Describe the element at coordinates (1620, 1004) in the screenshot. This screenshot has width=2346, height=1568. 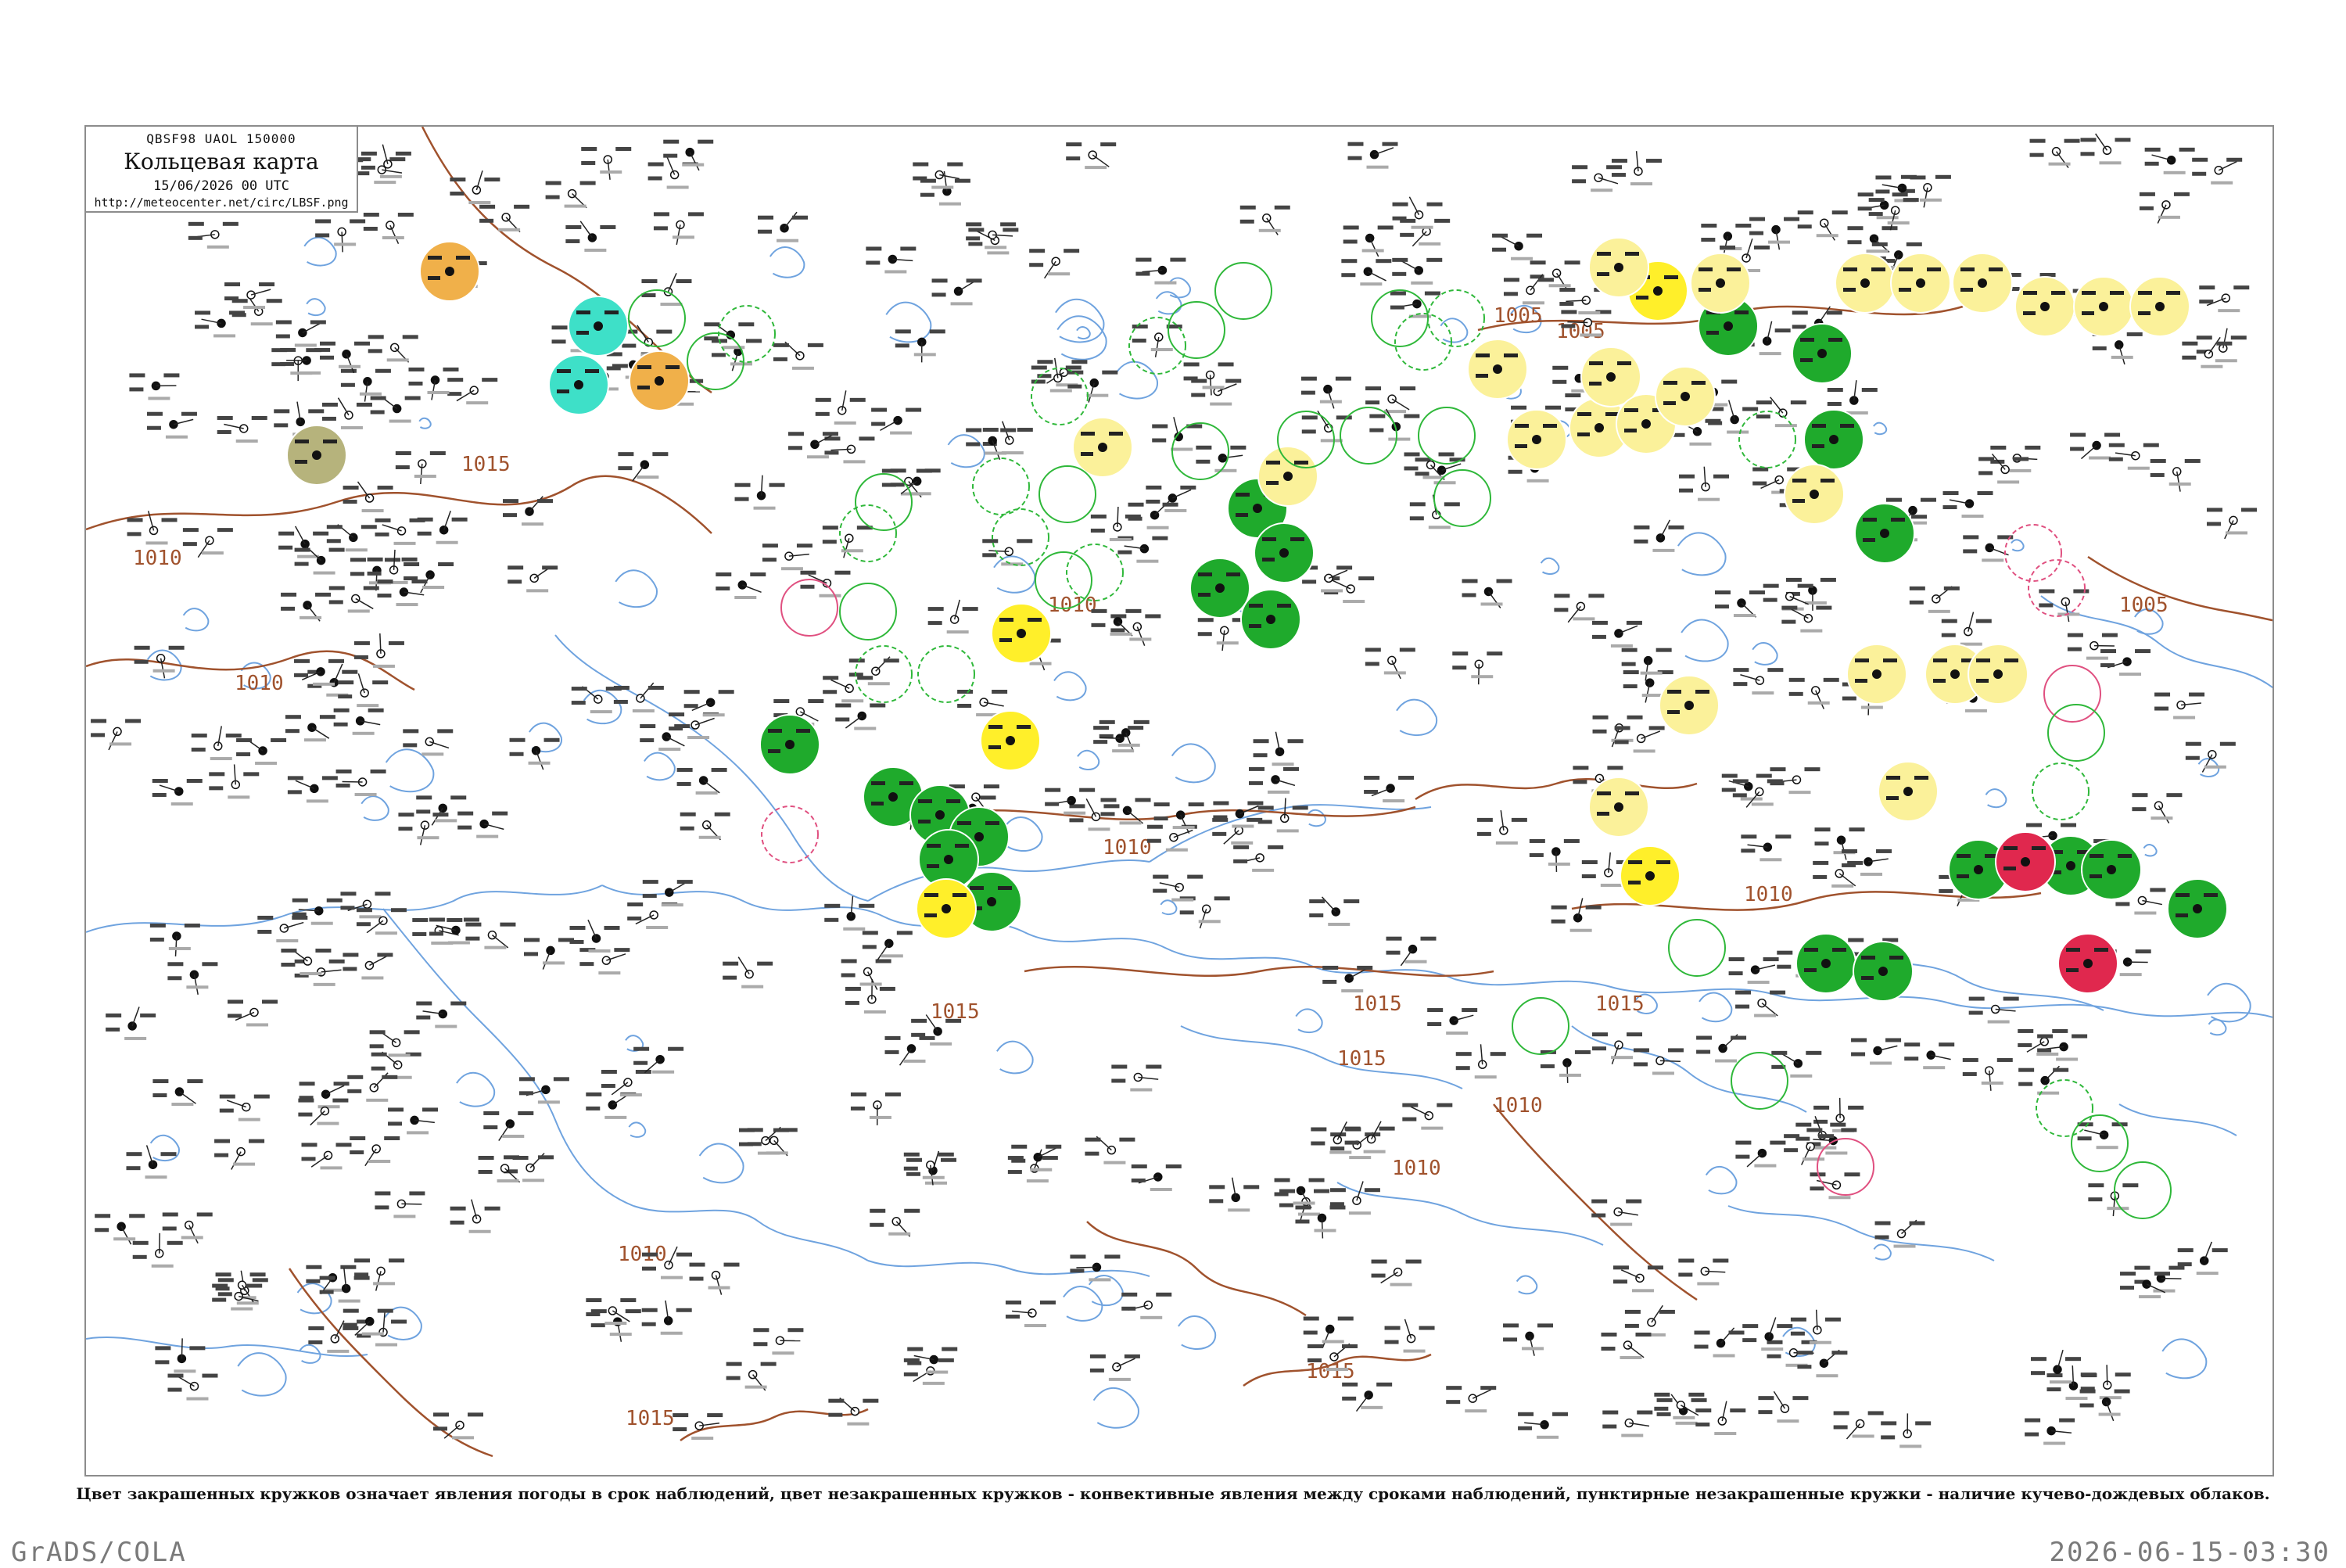
I see `isobar-label: 1015` at that location.